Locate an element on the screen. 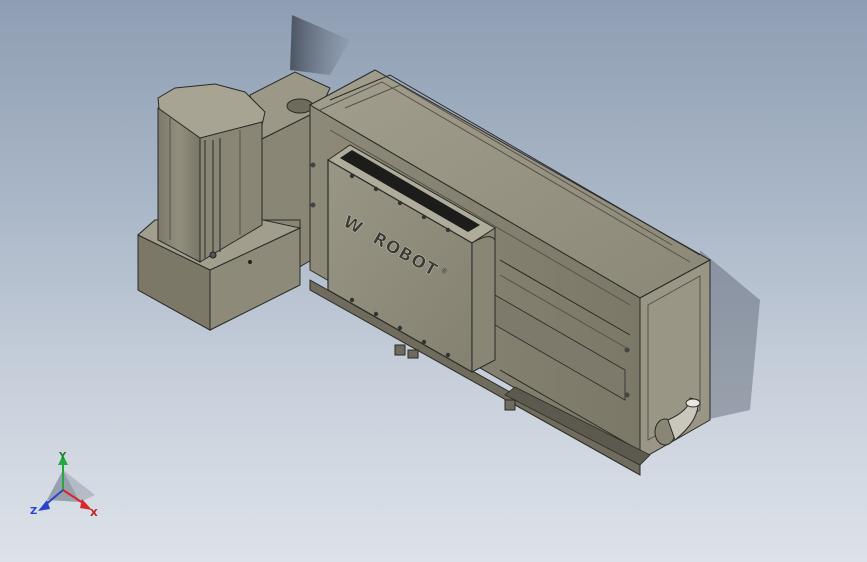 This screenshot has height=562, width=867. bolt-icon is located at coordinates (213, 255).